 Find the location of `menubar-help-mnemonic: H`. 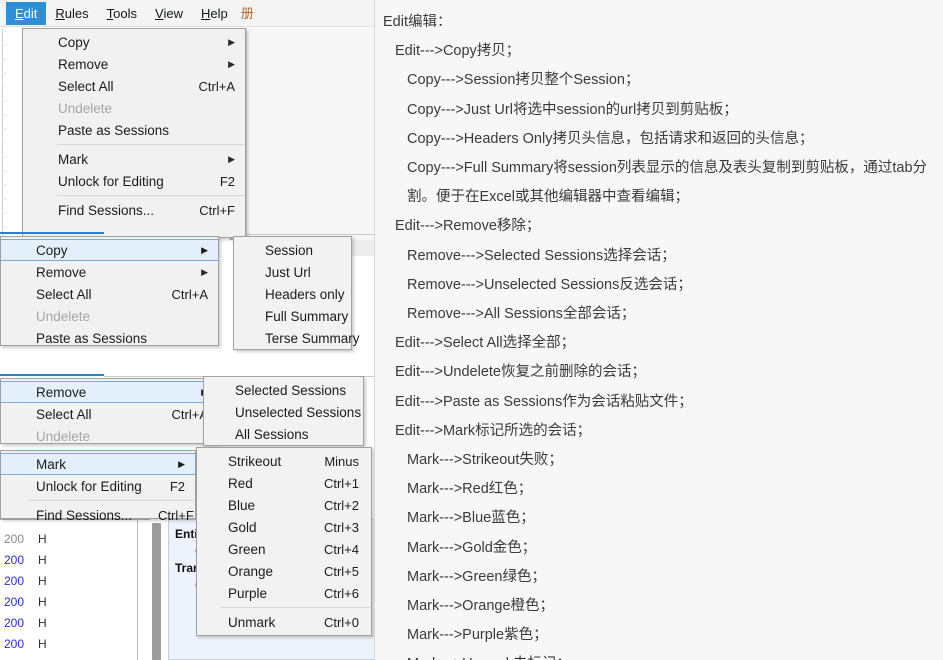

menubar-help-mnemonic: H is located at coordinates (205, 13).